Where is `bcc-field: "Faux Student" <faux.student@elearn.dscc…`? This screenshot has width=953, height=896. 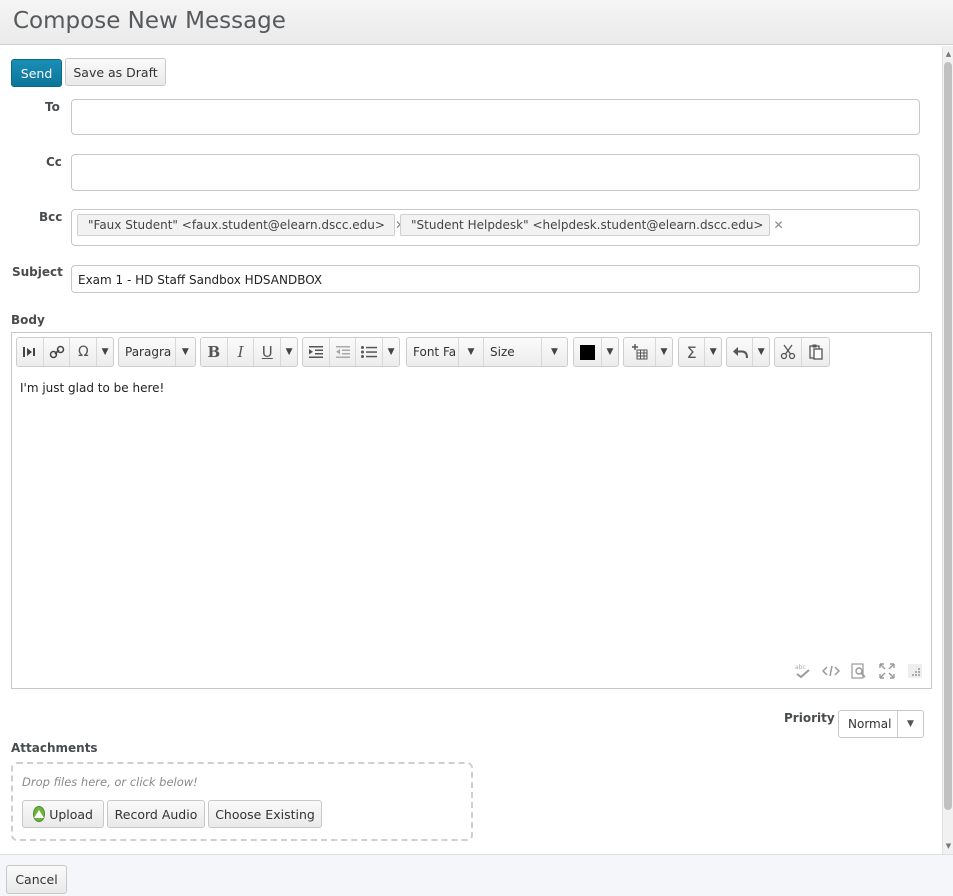 bcc-field: "Faux Student" <faux.student@elearn.dscc… is located at coordinates (495, 227).